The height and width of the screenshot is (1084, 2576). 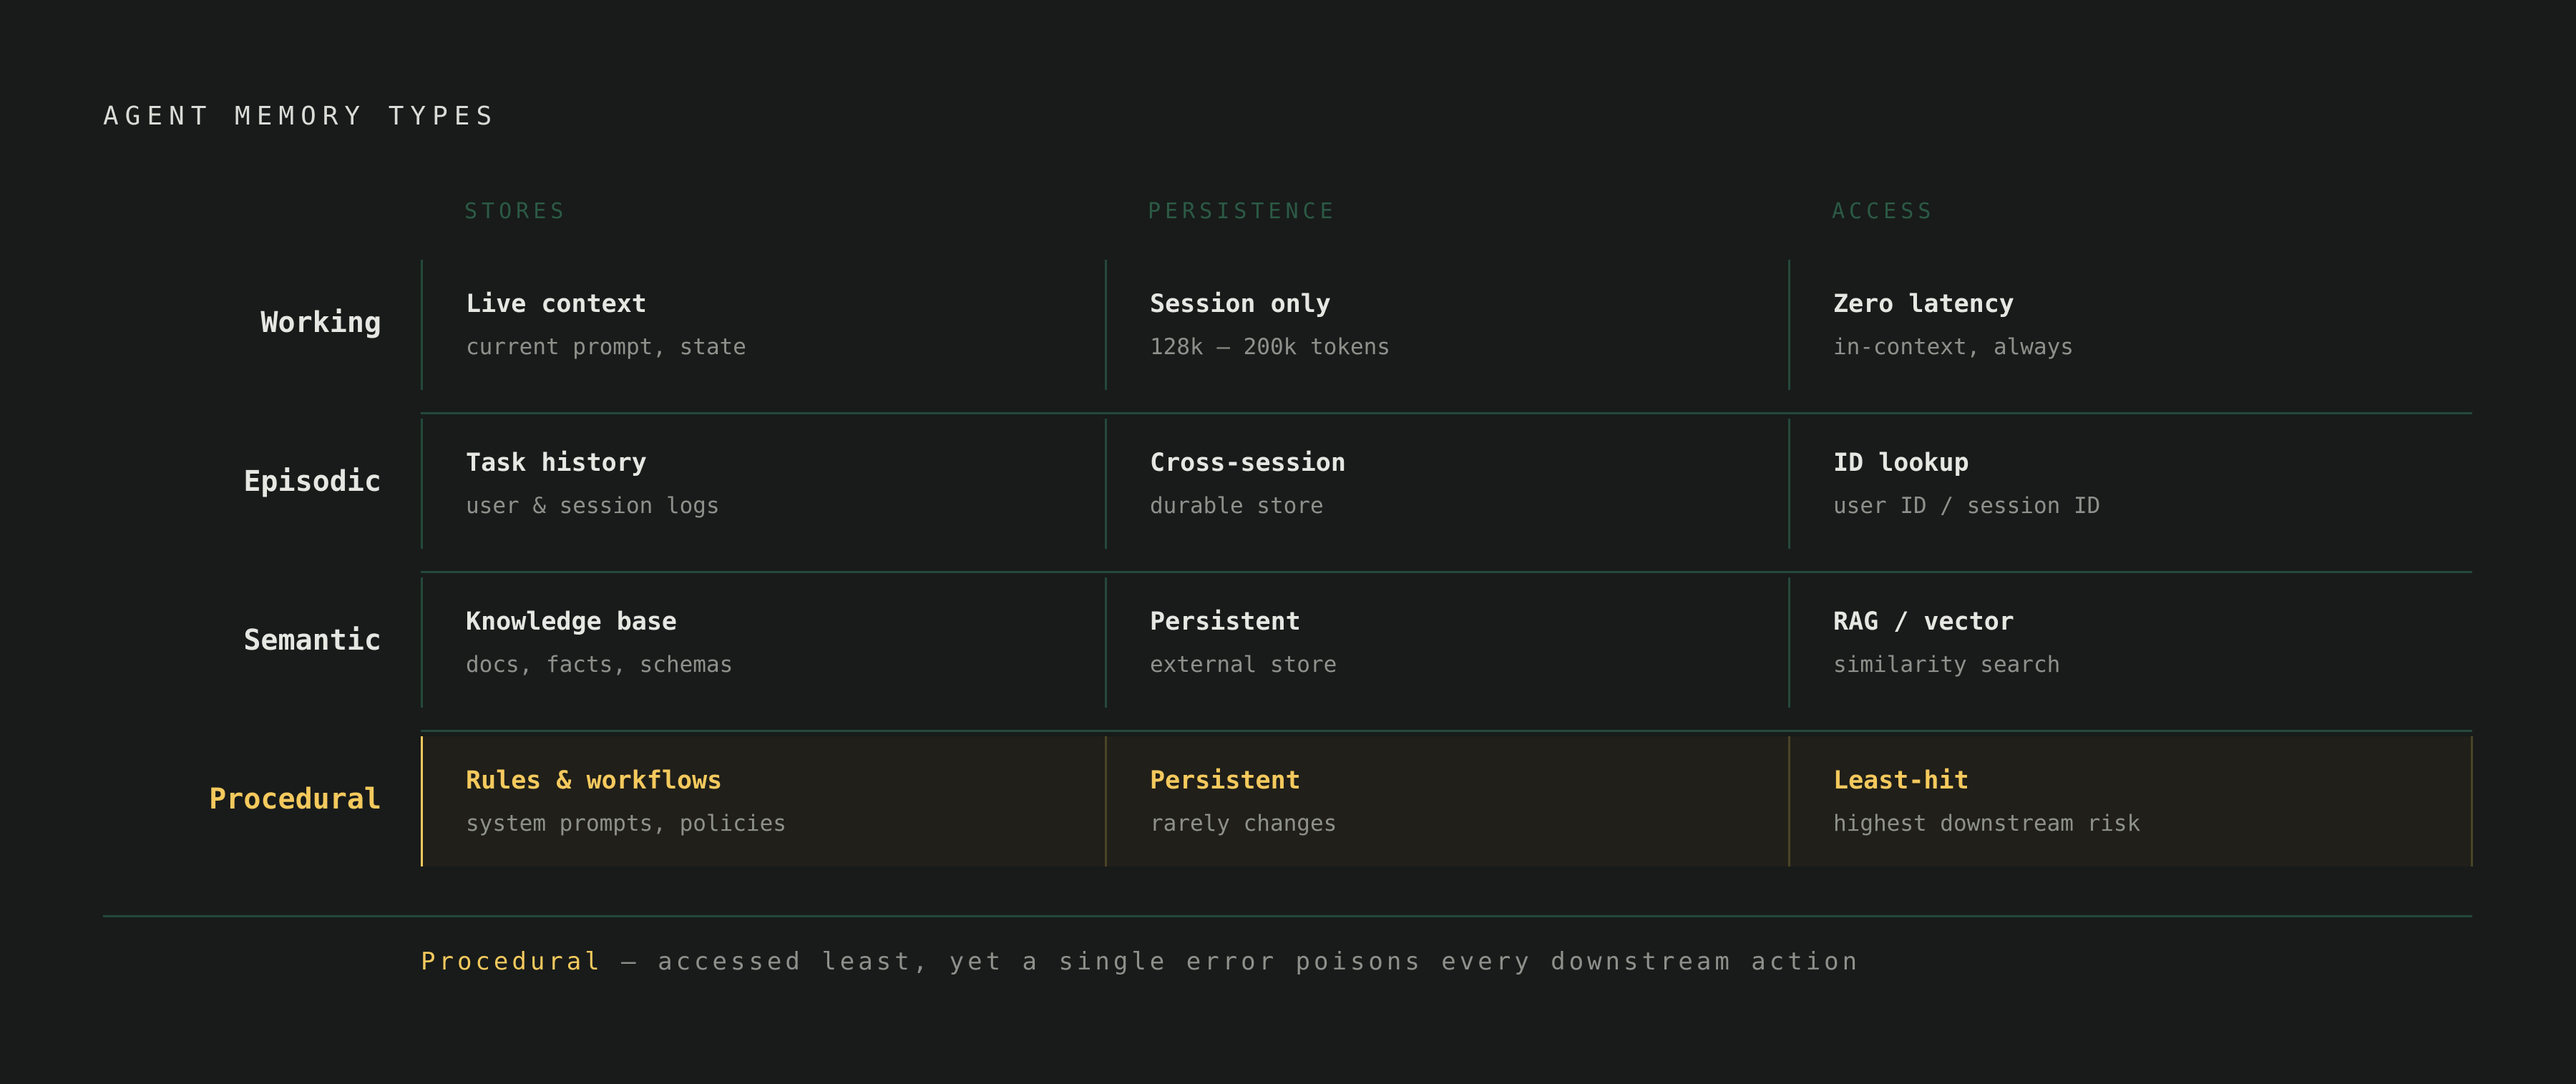 I want to click on cell-secondary: user & session logs, so click(x=593, y=506).